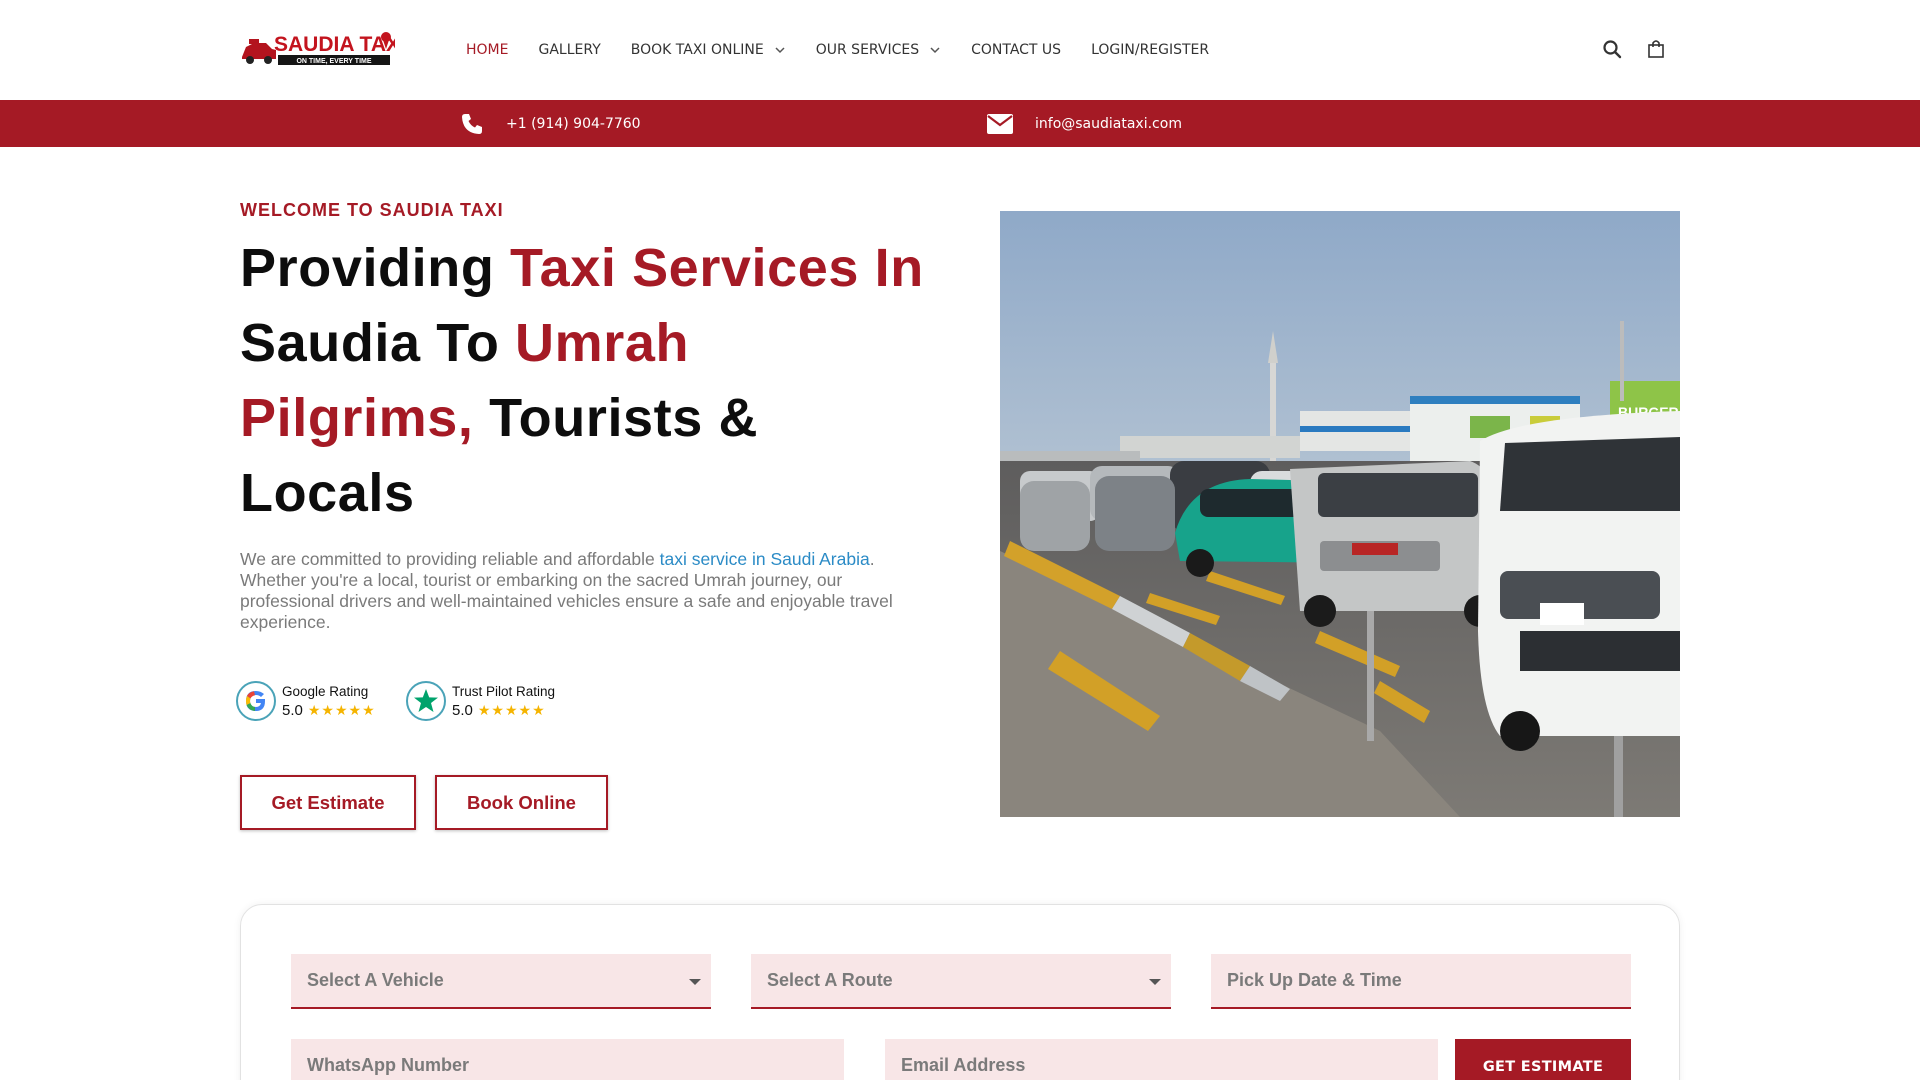 This screenshot has height=1080, width=1920. I want to click on nav-login-register: LOGIN/REGISTER, so click(1150, 50).